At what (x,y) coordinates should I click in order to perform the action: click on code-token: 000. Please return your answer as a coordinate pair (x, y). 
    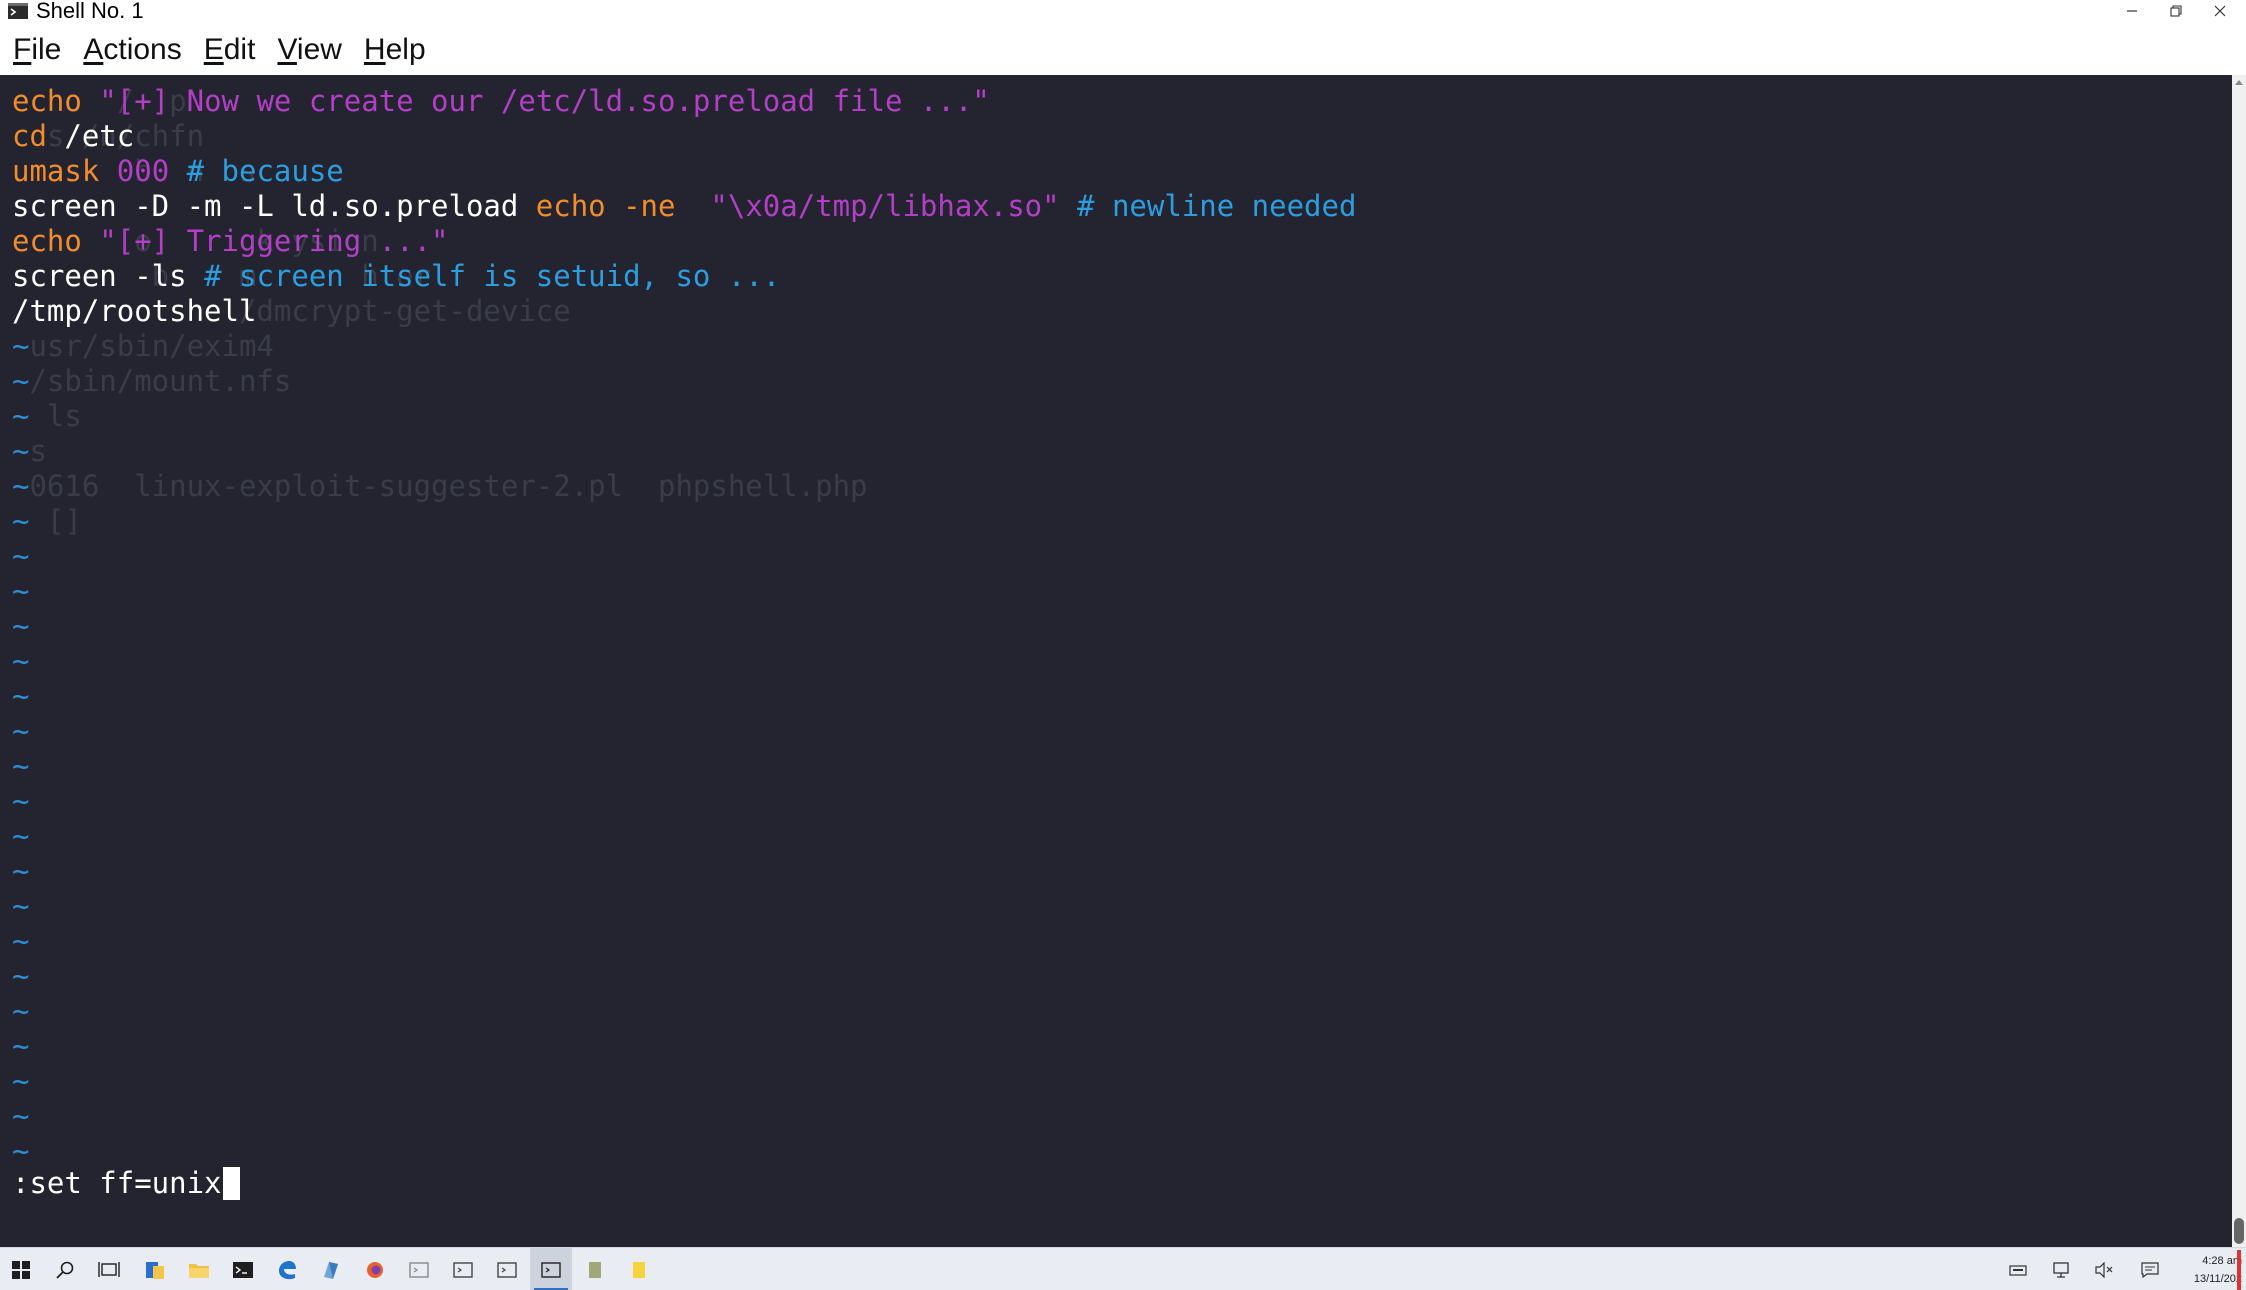
    Looking at the image, I should click on (134, 171).